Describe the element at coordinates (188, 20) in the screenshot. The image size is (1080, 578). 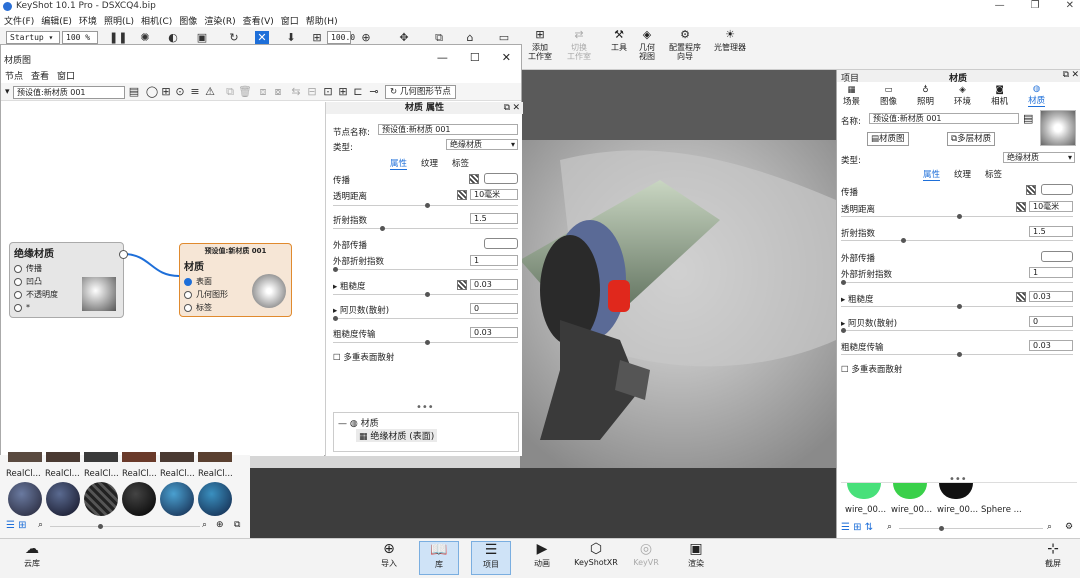
I see `menu-image: 图像` at that location.